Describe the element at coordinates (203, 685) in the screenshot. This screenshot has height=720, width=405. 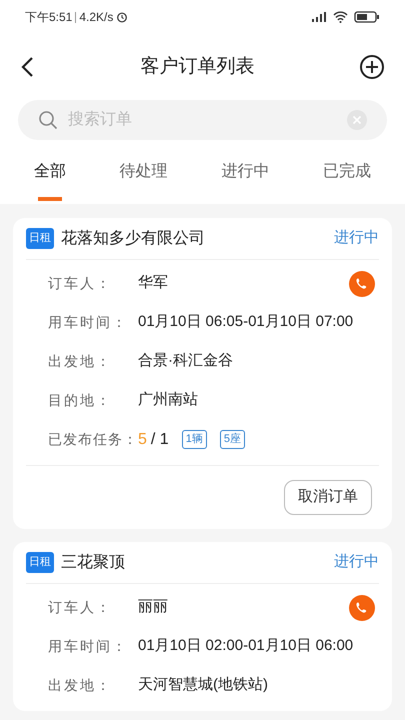
I see `field-value: 天河智慧城(地铁站)` at that location.